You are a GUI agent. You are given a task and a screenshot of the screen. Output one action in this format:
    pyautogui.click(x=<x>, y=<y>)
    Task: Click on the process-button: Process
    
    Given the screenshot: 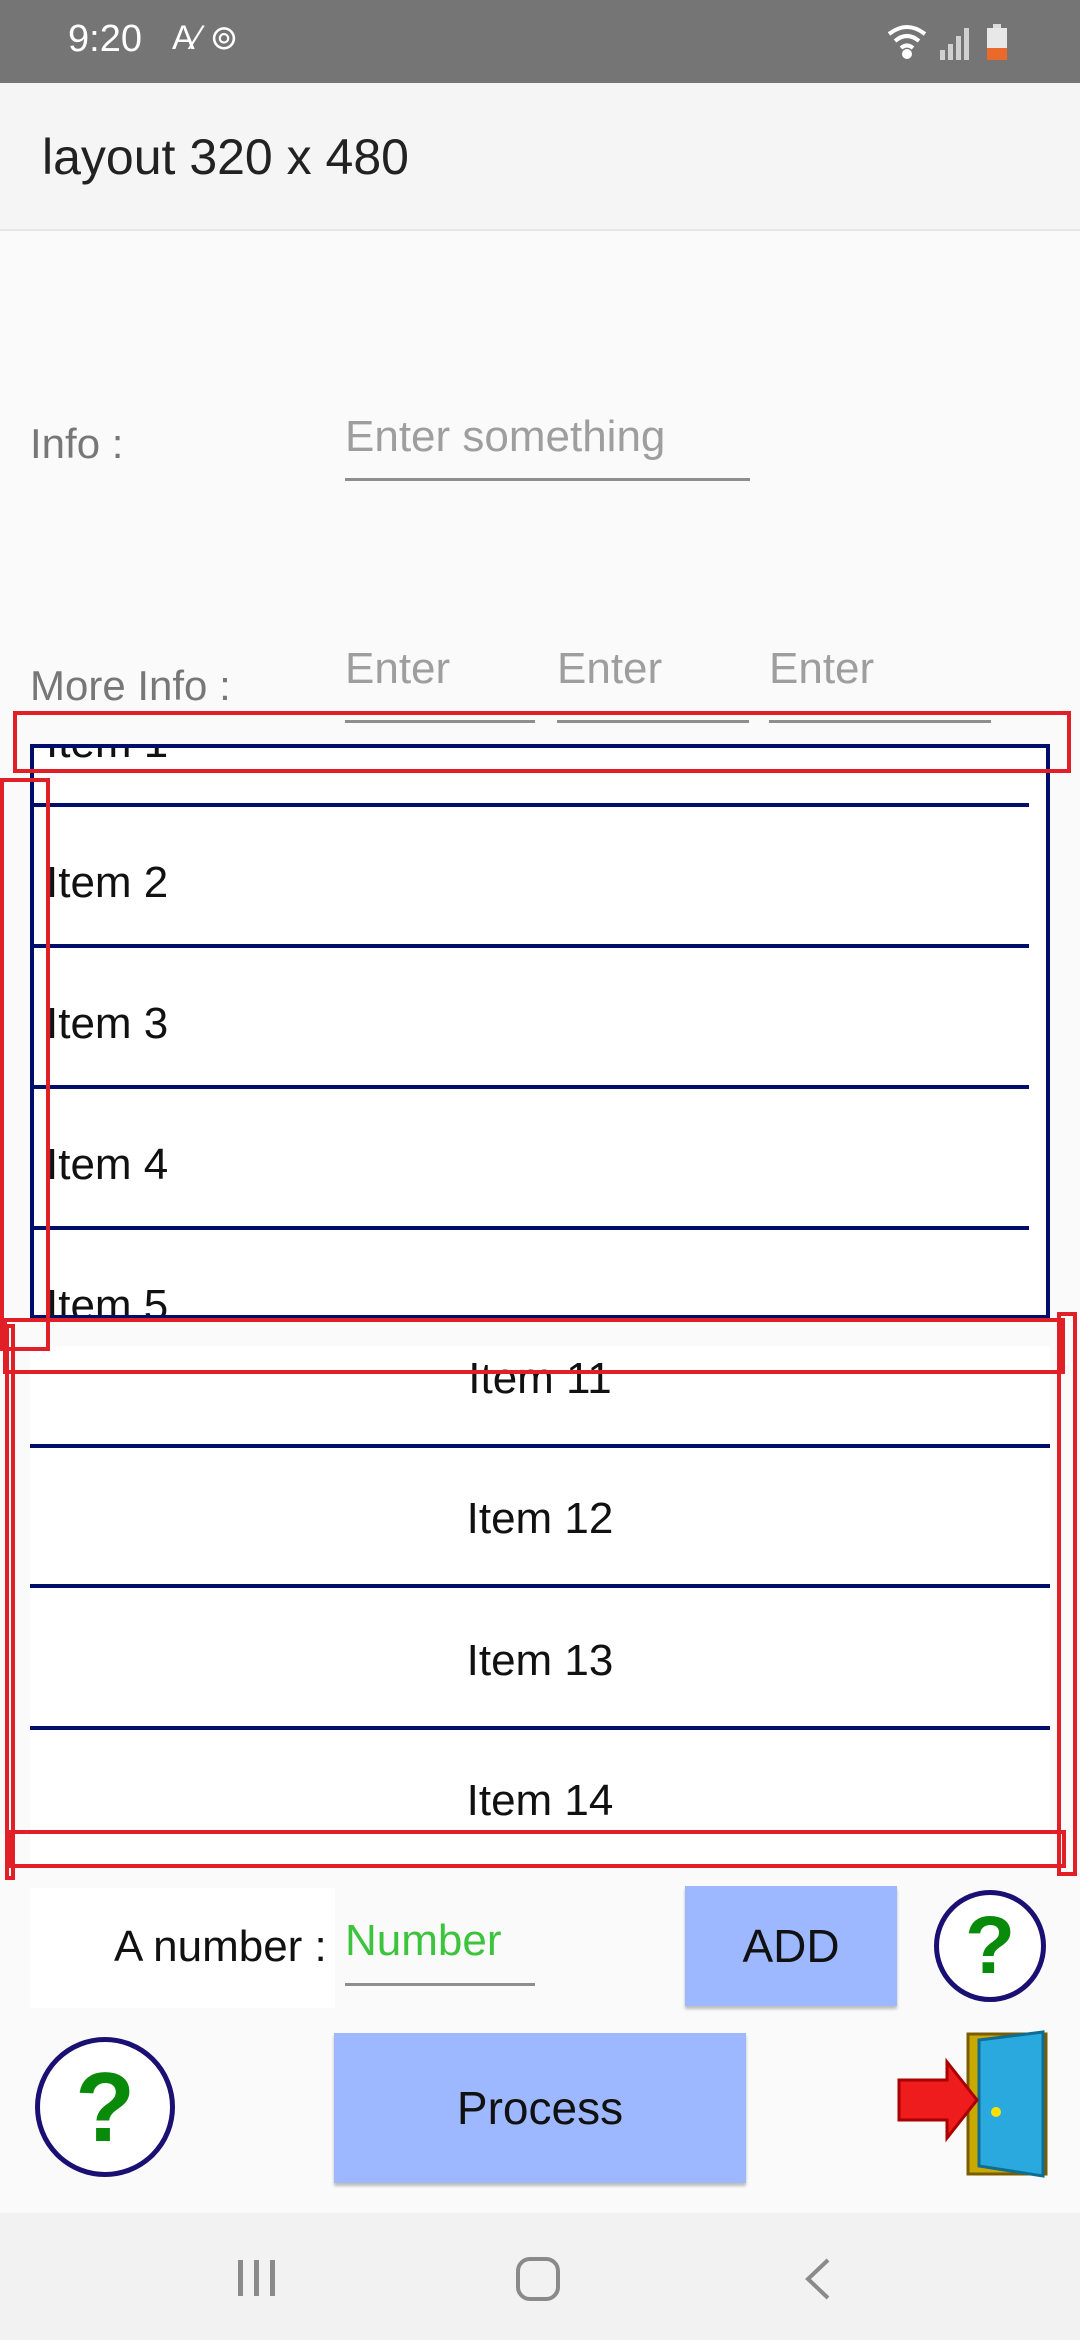 What is the action you would take?
    pyautogui.click(x=540, y=2108)
    